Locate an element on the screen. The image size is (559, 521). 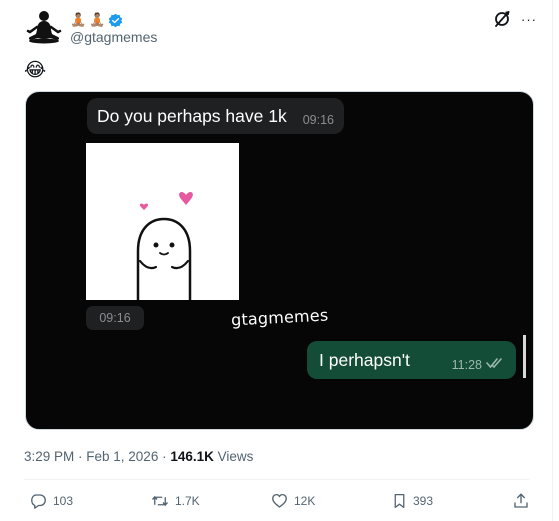
avatar is located at coordinates (44, 27).